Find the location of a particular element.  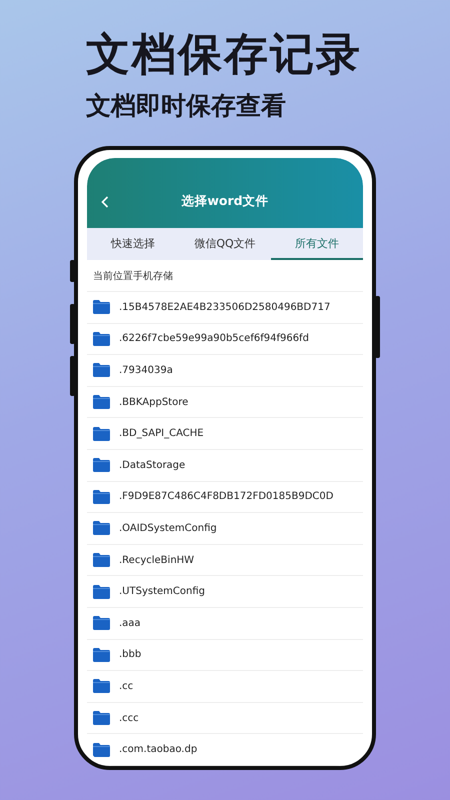

app-bar-title: 选择word文件 is located at coordinates (225, 201).